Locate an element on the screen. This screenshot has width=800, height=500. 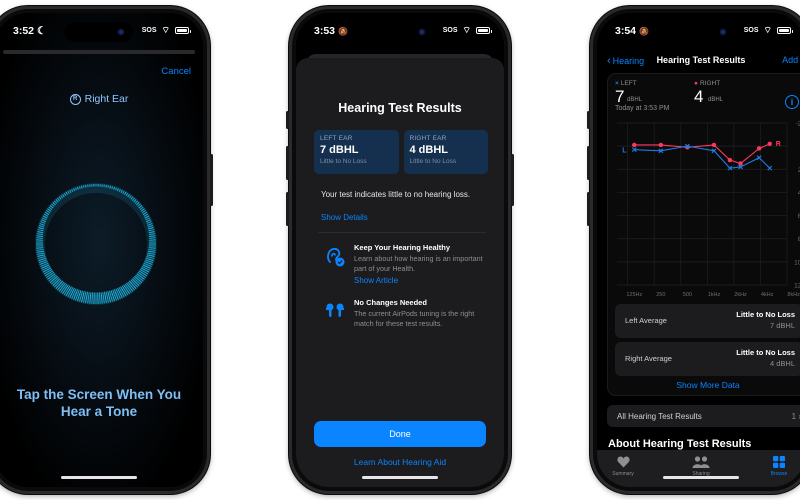
tab-summary: Summary is located at coordinates (623, 466).